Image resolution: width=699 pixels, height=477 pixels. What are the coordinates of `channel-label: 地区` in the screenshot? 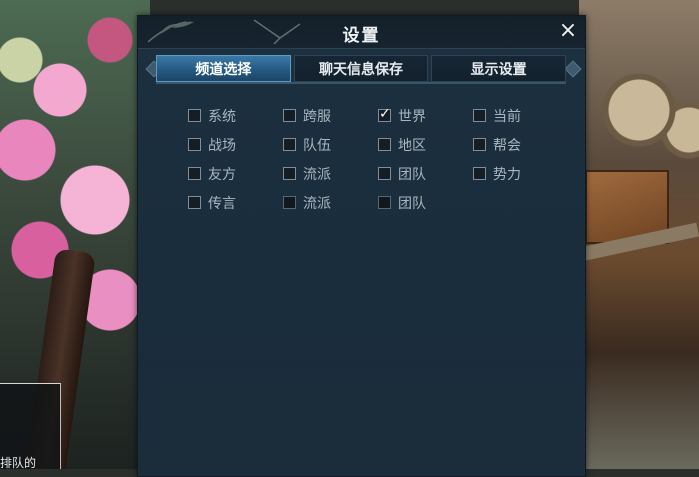 It's located at (412, 145).